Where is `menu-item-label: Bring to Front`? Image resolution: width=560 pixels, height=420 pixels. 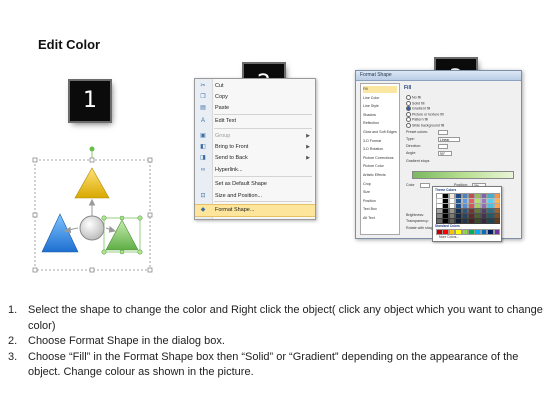 menu-item-label: Bring to Front is located at coordinates (232, 147).